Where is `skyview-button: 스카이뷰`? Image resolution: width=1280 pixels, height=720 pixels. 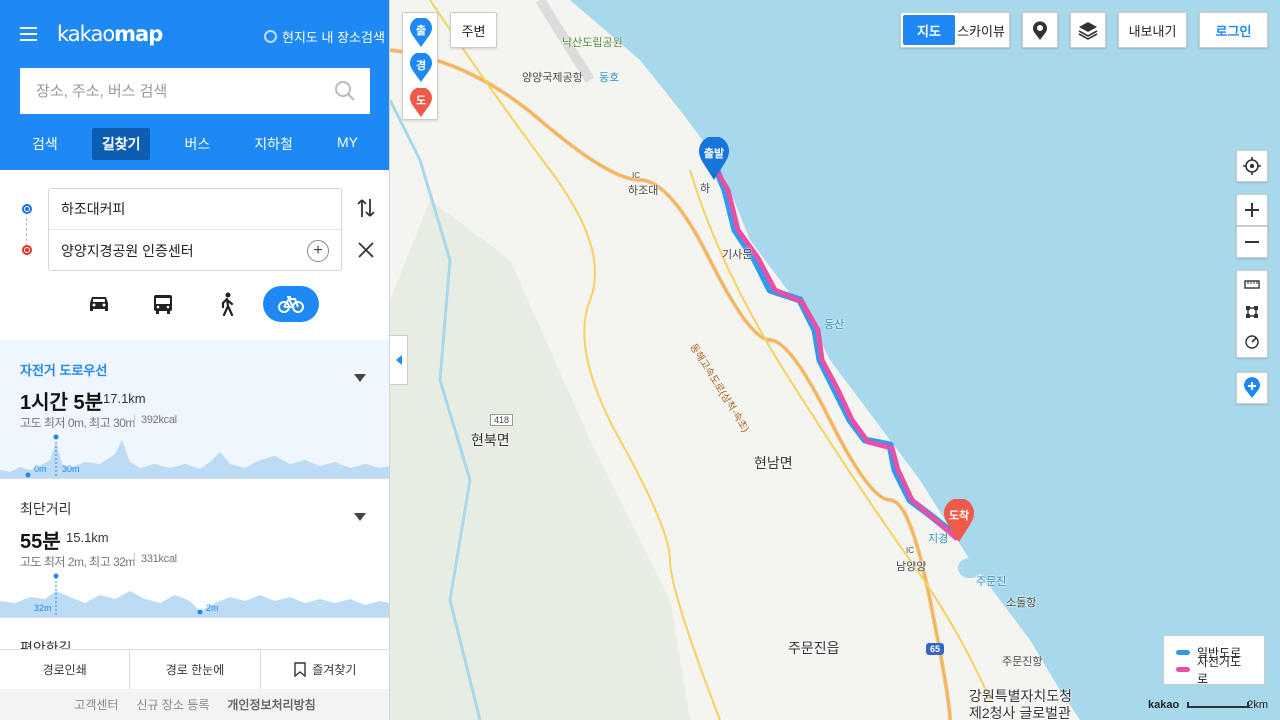
skyview-button: 스카이뷰 is located at coordinates (981, 30).